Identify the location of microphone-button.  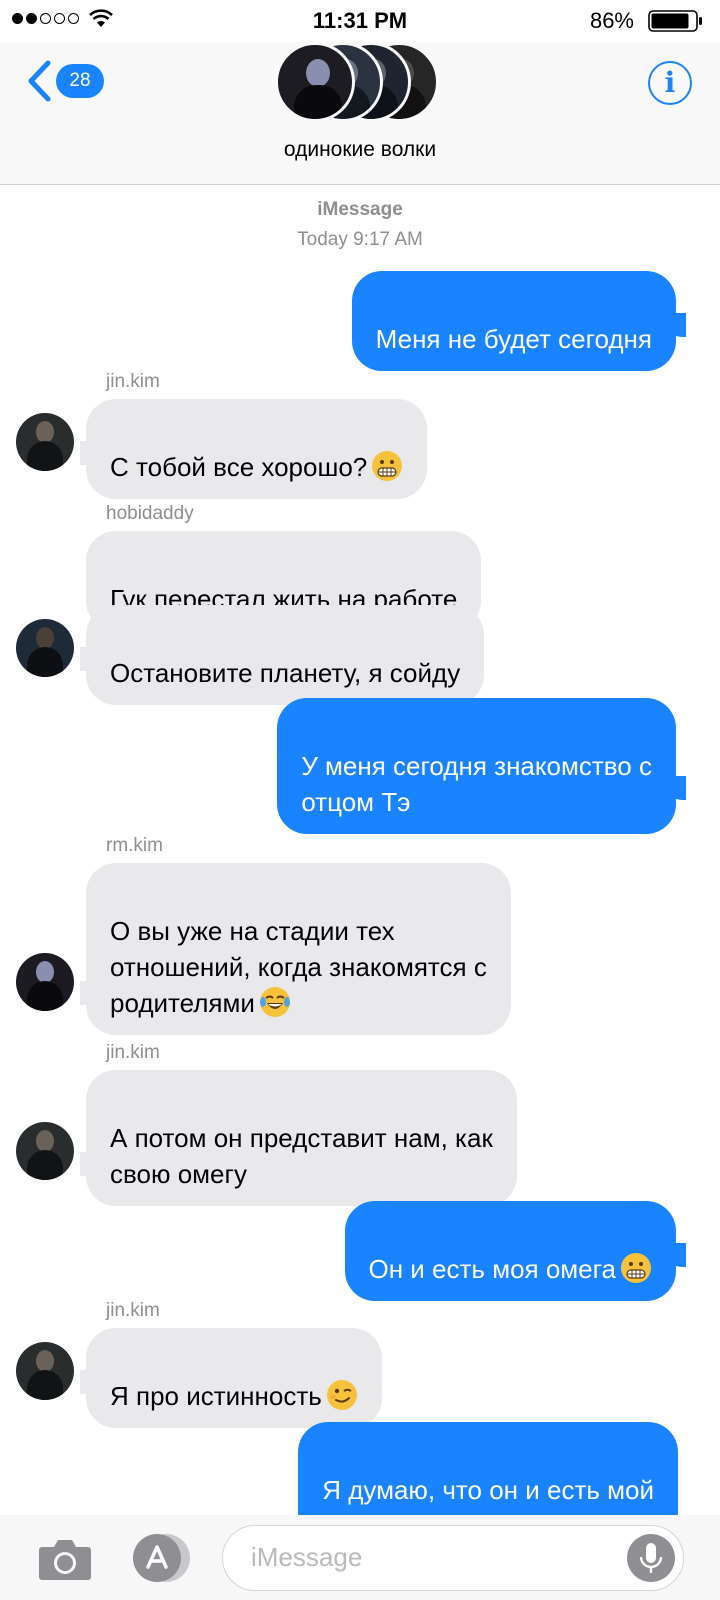
(651, 1558).